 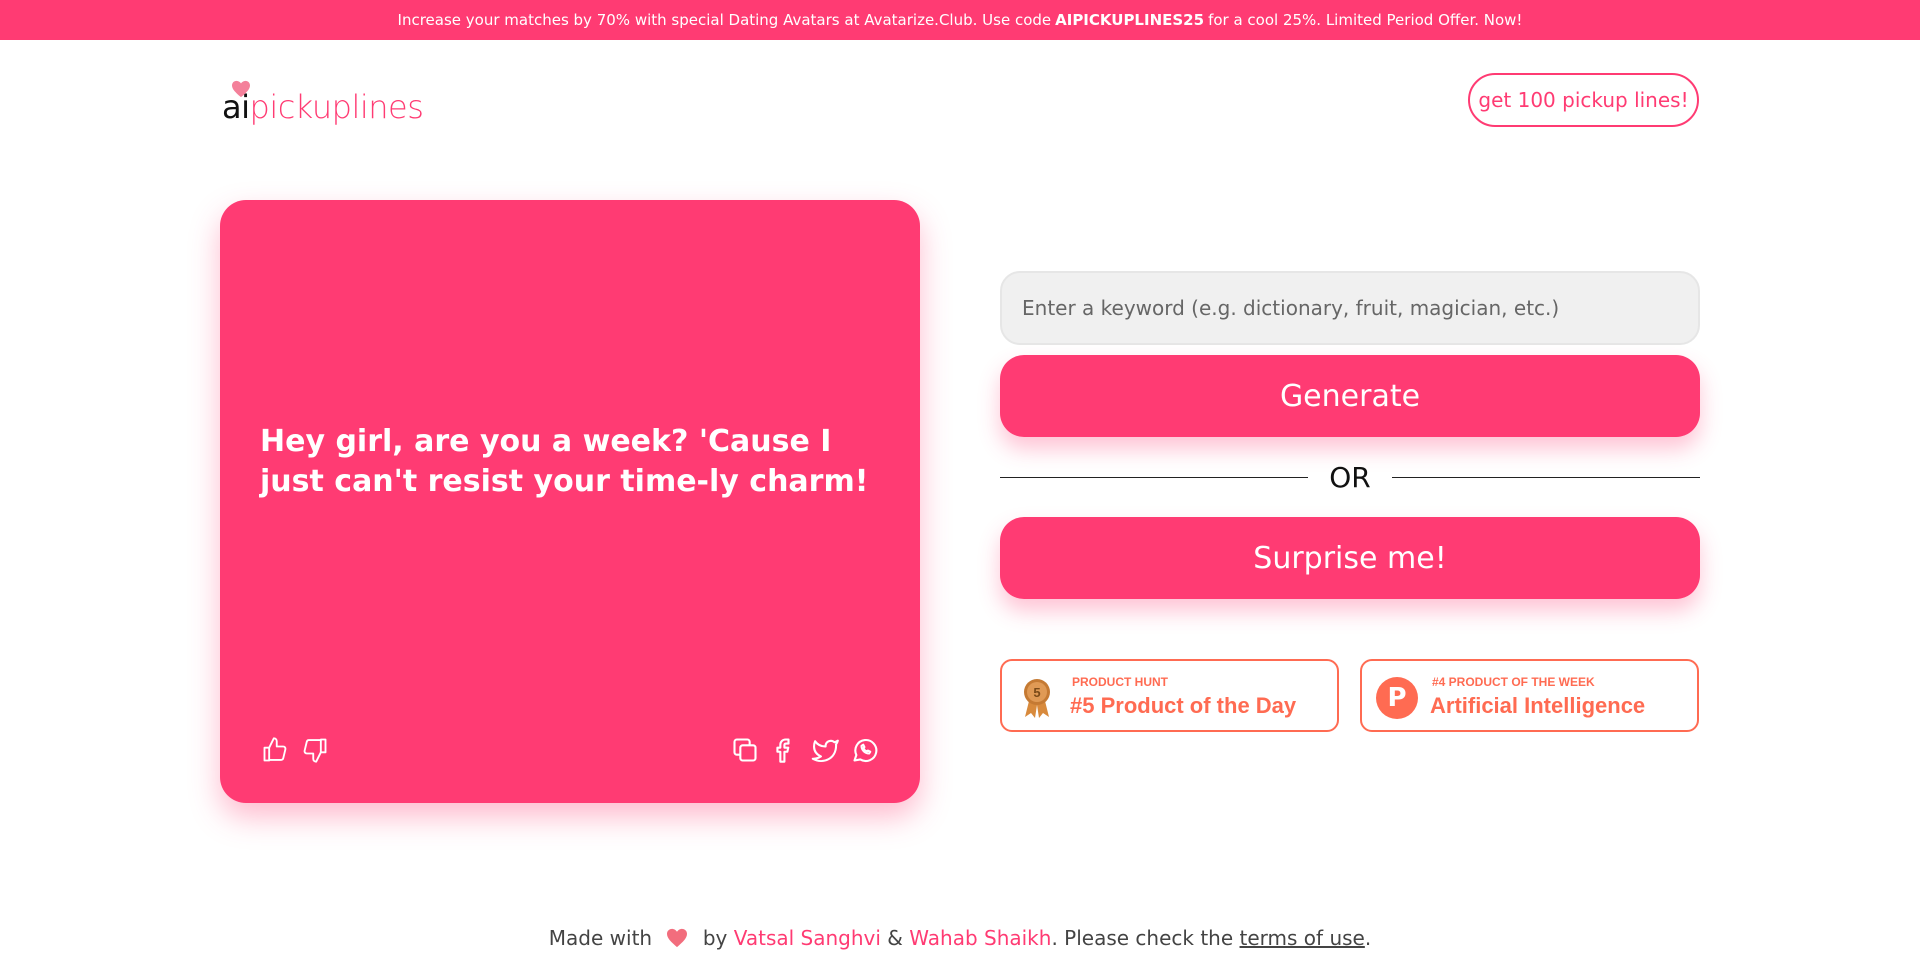 What do you see at coordinates (1350, 308) in the screenshot?
I see `keyword-input` at bounding box center [1350, 308].